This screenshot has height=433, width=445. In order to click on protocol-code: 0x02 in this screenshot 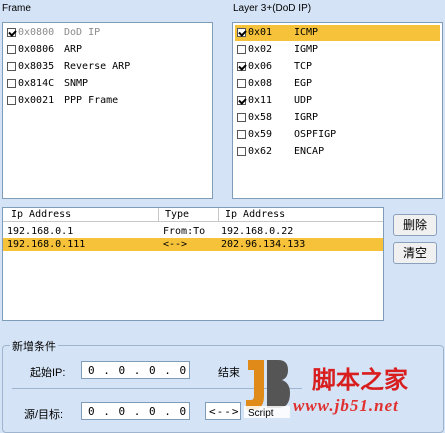, I will do `click(260, 49)`.